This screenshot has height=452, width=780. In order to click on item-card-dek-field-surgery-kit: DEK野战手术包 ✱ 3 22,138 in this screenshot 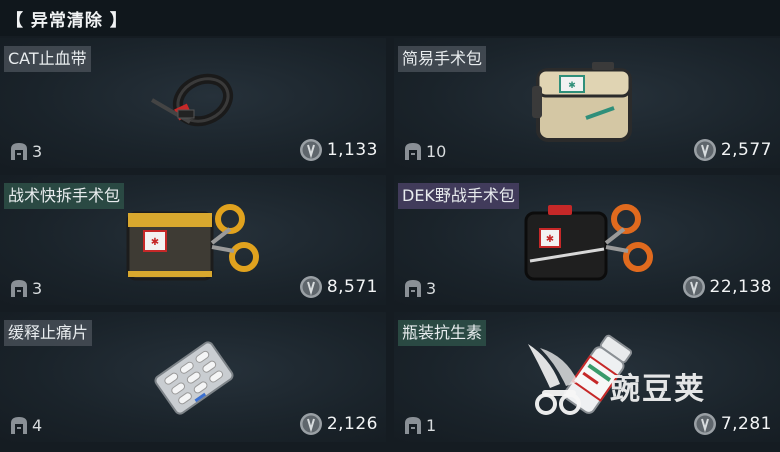, I will do `click(587, 240)`.